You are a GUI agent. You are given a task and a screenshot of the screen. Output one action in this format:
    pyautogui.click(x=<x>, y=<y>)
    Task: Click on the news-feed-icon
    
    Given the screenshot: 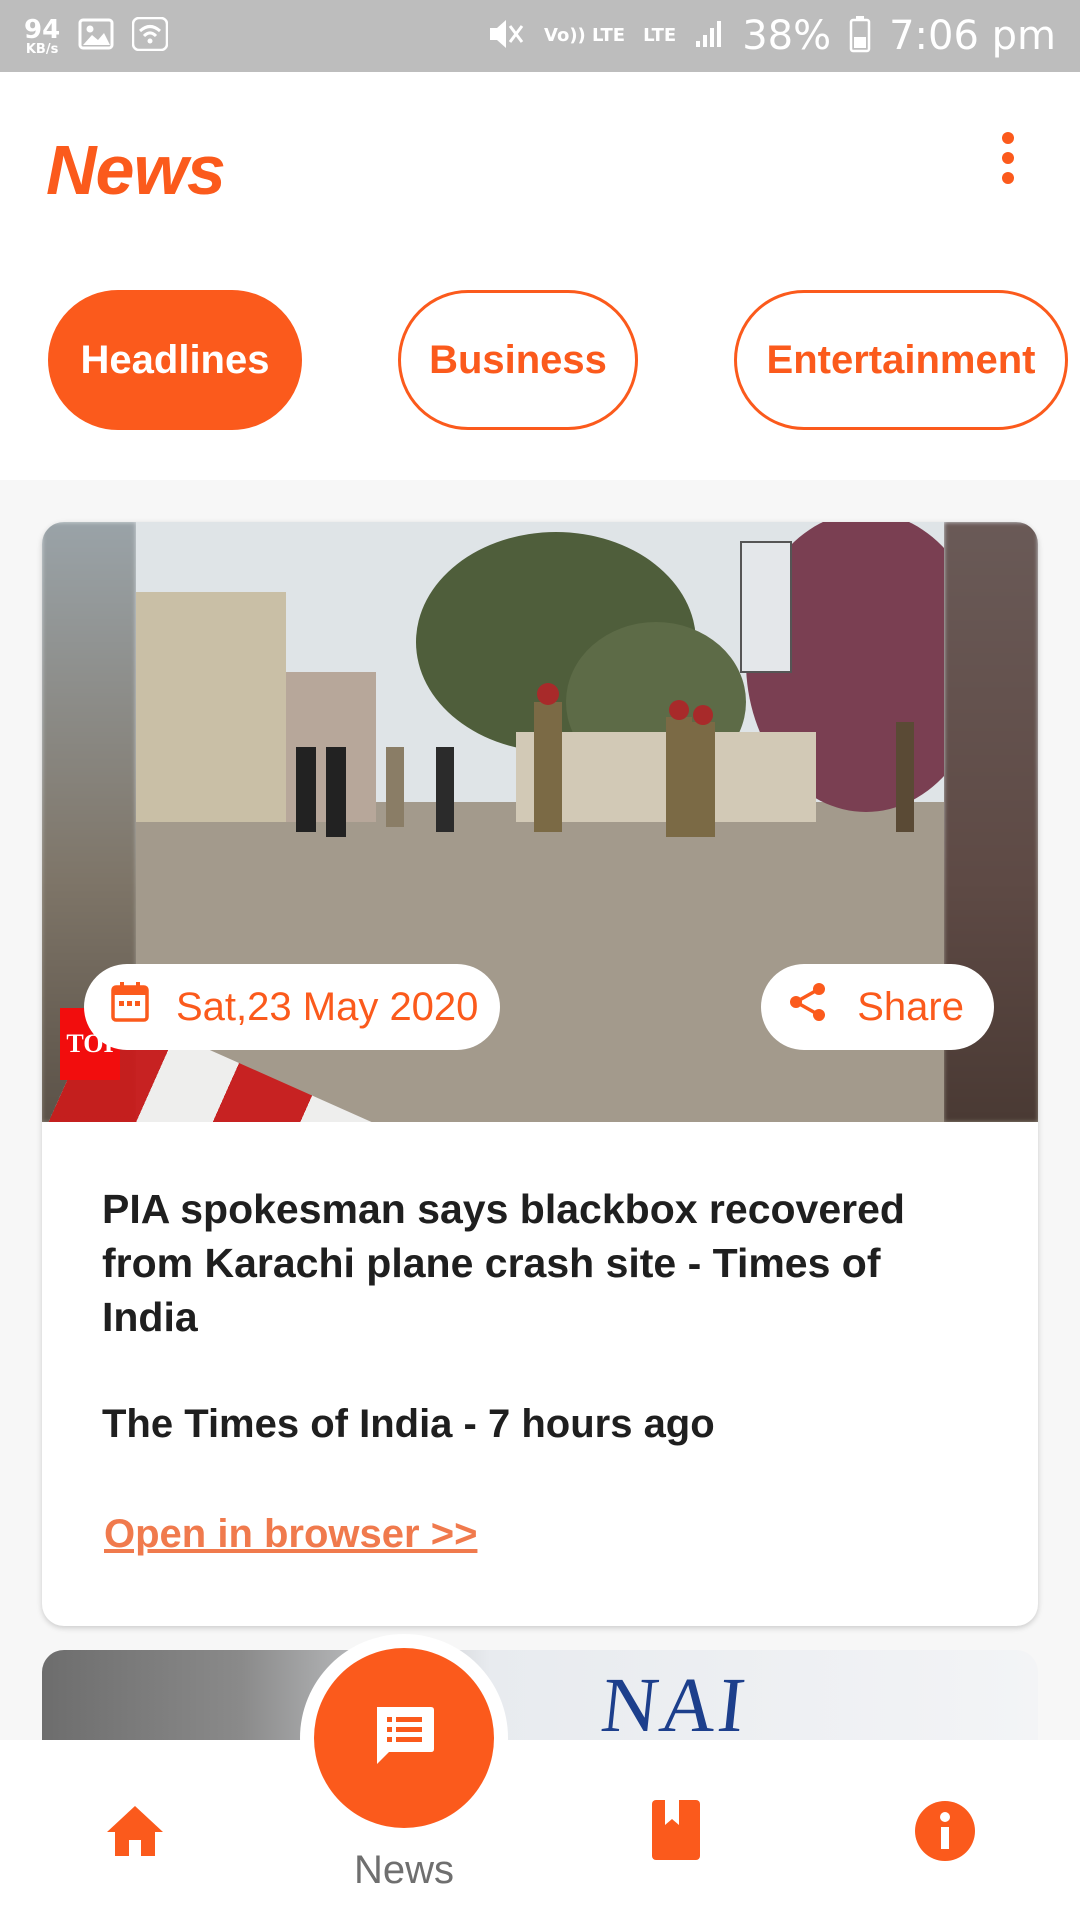 What is the action you would take?
    pyautogui.click(x=404, y=1738)
    